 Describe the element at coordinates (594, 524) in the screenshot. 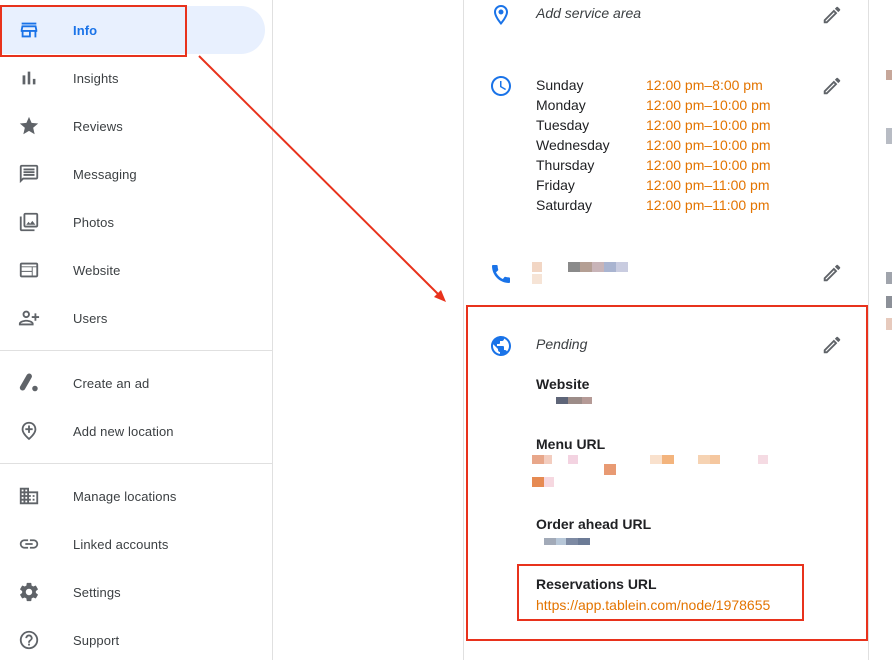

I see `order-ahead-url-label: Order ahead URL` at that location.